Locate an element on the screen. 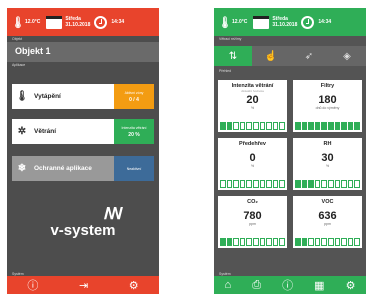 The image size is (373, 296). card-unit: ppm is located at coordinates (252, 224).